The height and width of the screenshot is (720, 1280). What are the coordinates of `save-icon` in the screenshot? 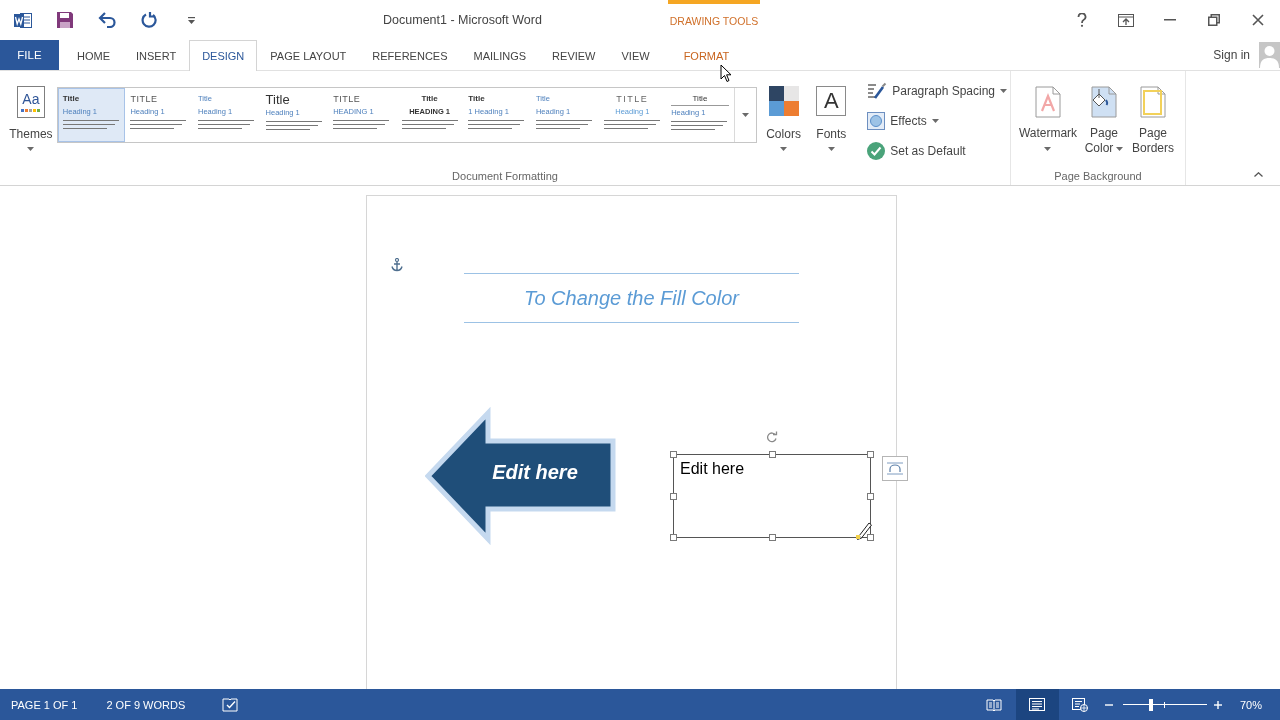 It's located at (65, 20).